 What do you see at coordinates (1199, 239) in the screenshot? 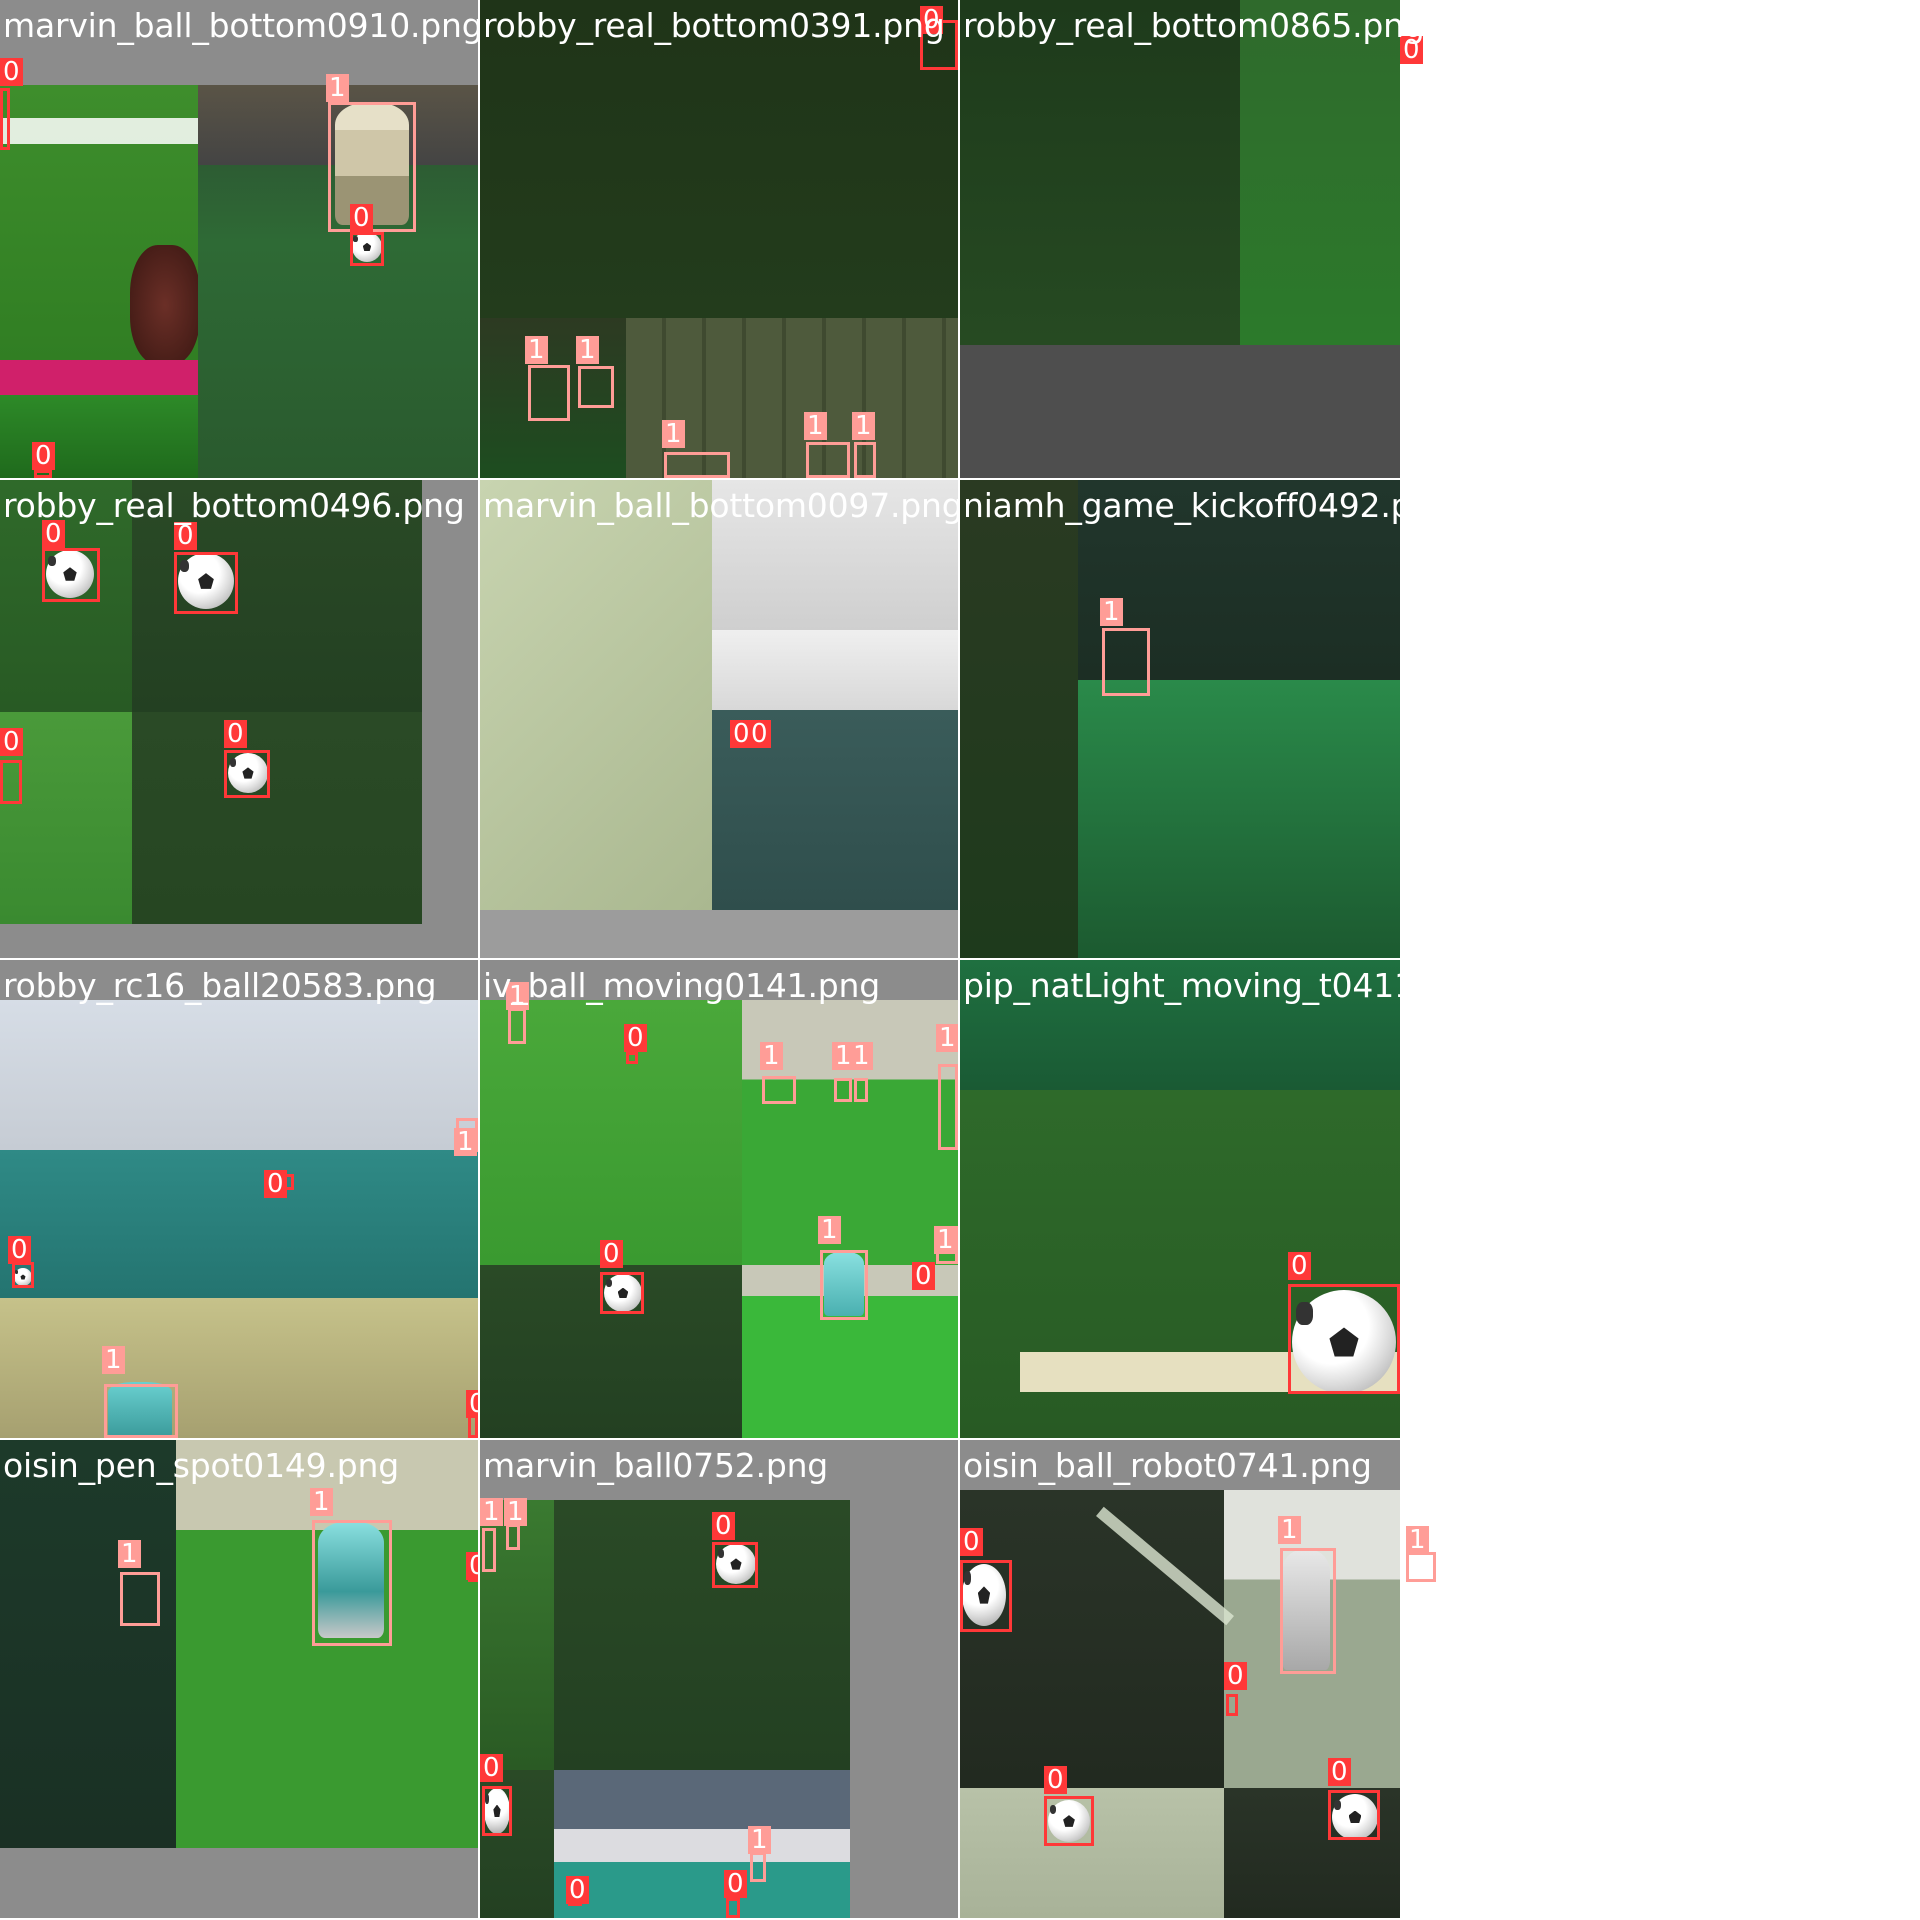
I see `mosaic-tile: 0 0 robby_real_bottom0865.png` at bounding box center [1199, 239].